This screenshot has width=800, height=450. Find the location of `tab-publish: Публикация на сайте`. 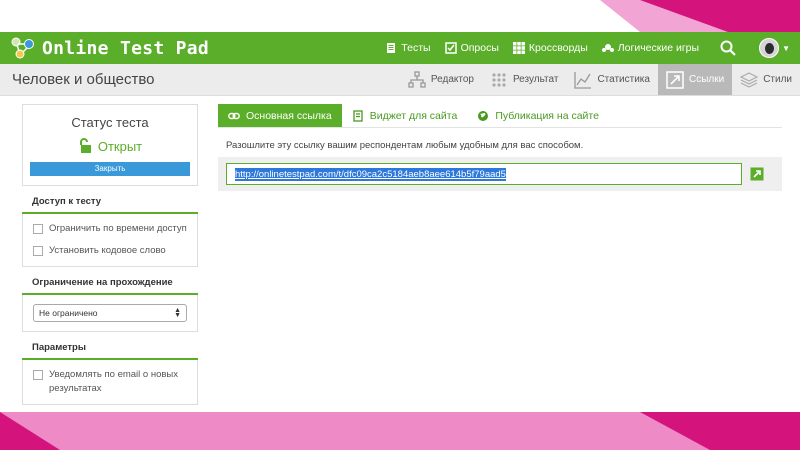

tab-publish: Публикация на сайте is located at coordinates (538, 115).